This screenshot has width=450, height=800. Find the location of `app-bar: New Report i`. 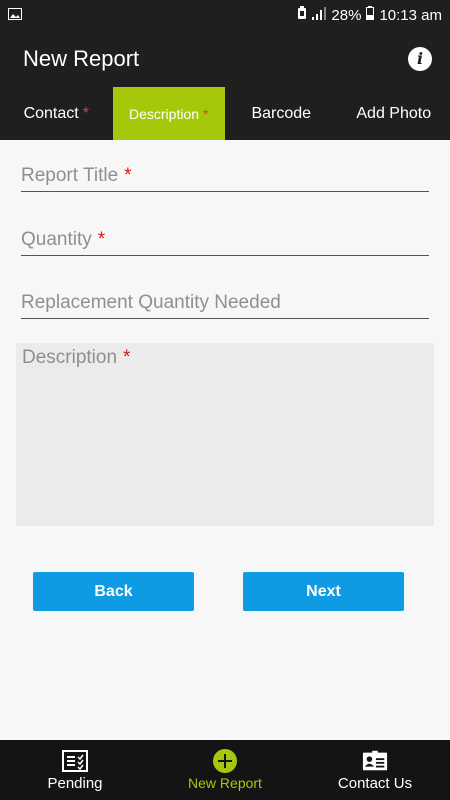

app-bar: New Report i is located at coordinates (225, 58).